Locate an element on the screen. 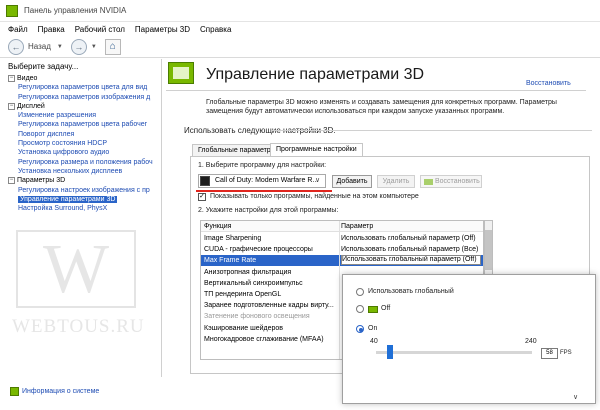 This screenshot has width=600, height=410. feature-cell: Image Sharpening is located at coordinates (233, 238).